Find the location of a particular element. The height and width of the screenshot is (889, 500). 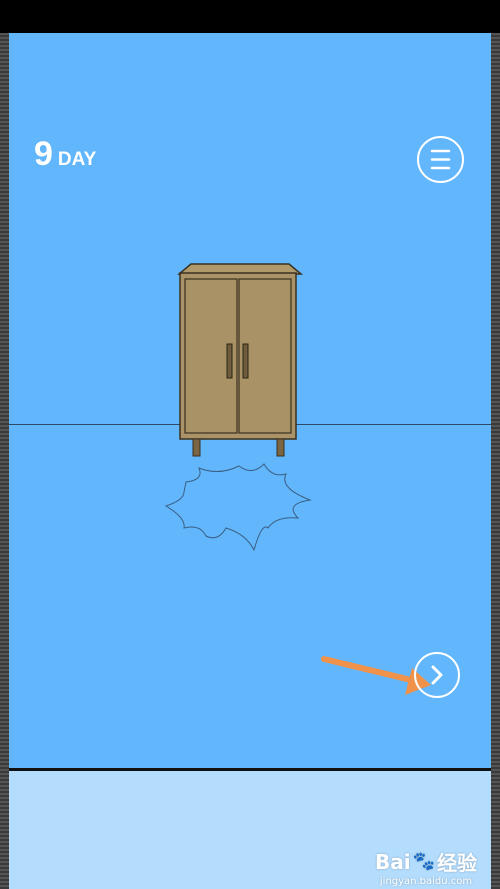

chevron-right-icon is located at coordinates (437, 675).